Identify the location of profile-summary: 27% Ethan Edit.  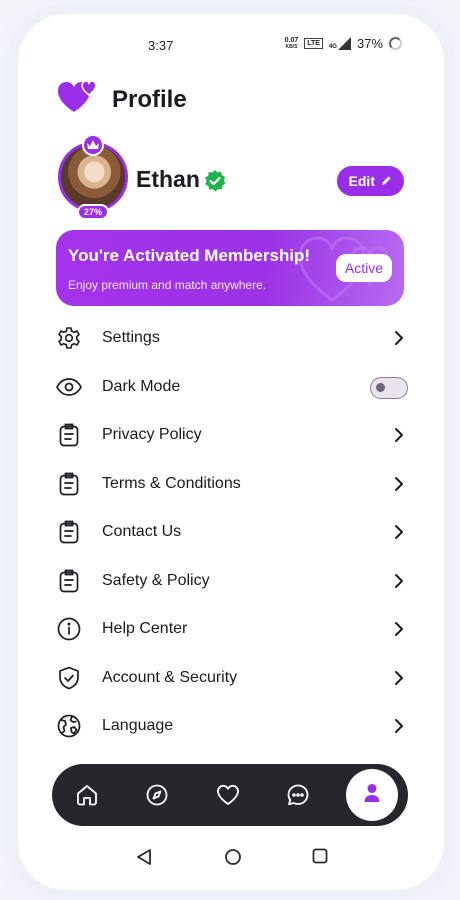
(231, 178).